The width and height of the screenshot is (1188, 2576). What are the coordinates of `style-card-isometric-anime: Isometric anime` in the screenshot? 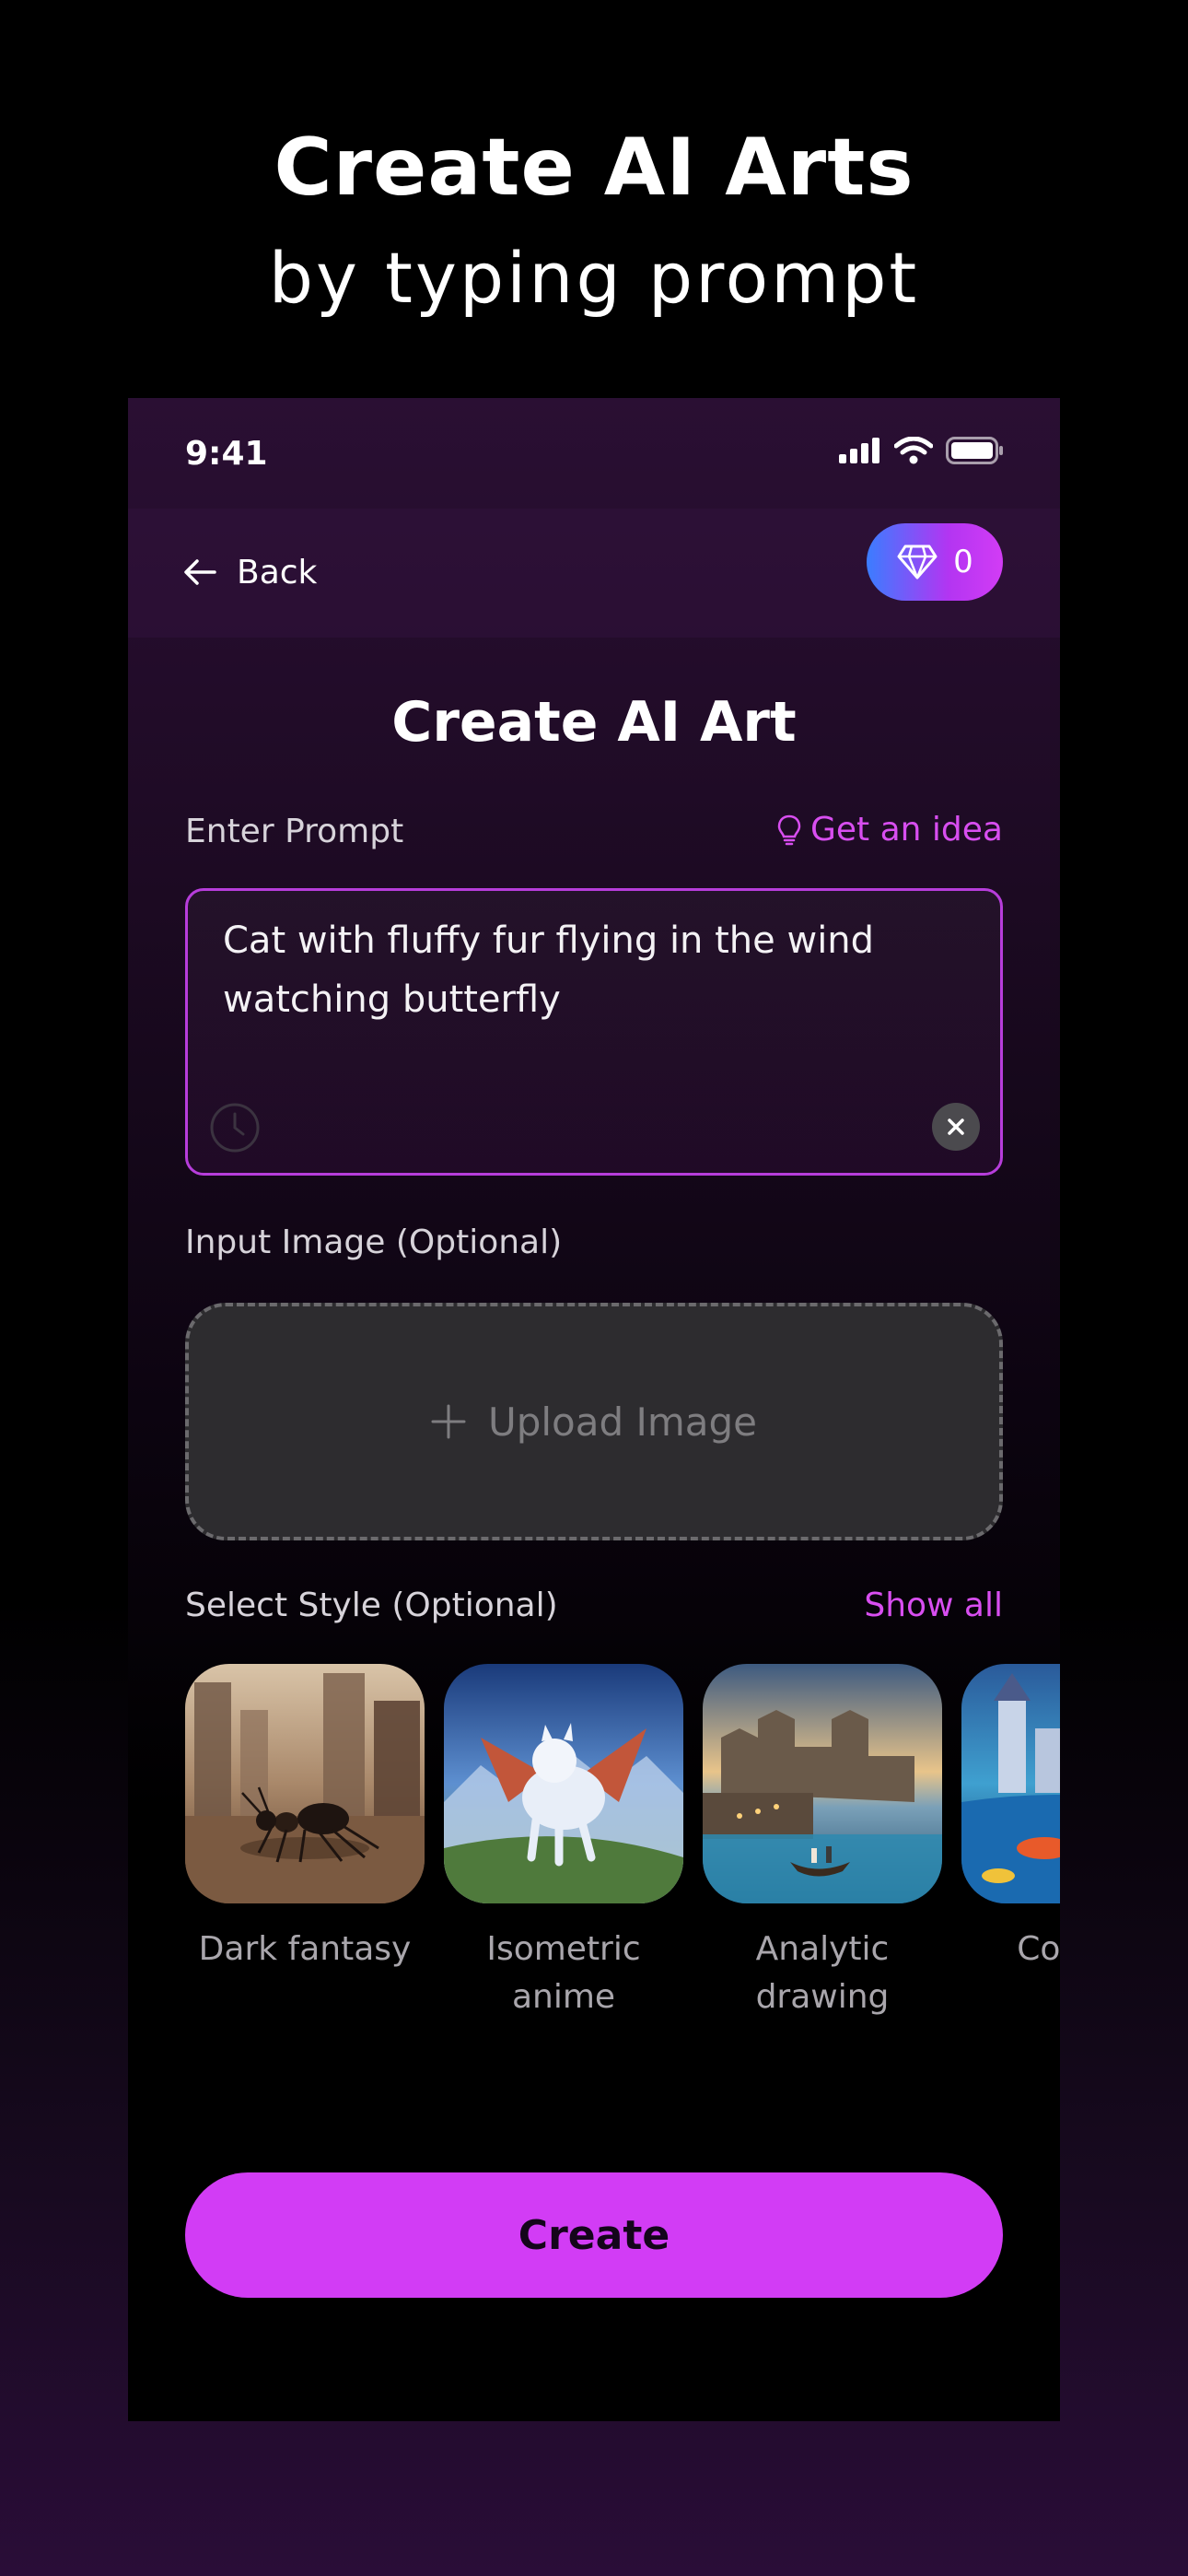 It's located at (563, 1842).